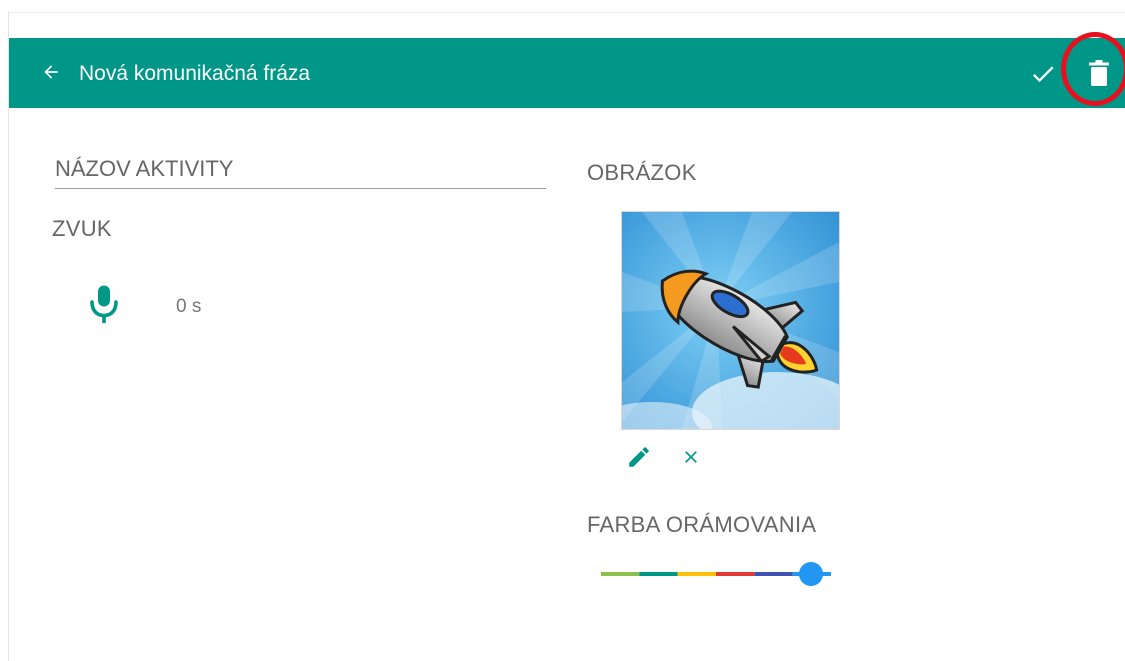 This screenshot has width=1125, height=661. Describe the element at coordinates (189, 306) in the screenshot. I see `sound-duration: 0 s` at that location.